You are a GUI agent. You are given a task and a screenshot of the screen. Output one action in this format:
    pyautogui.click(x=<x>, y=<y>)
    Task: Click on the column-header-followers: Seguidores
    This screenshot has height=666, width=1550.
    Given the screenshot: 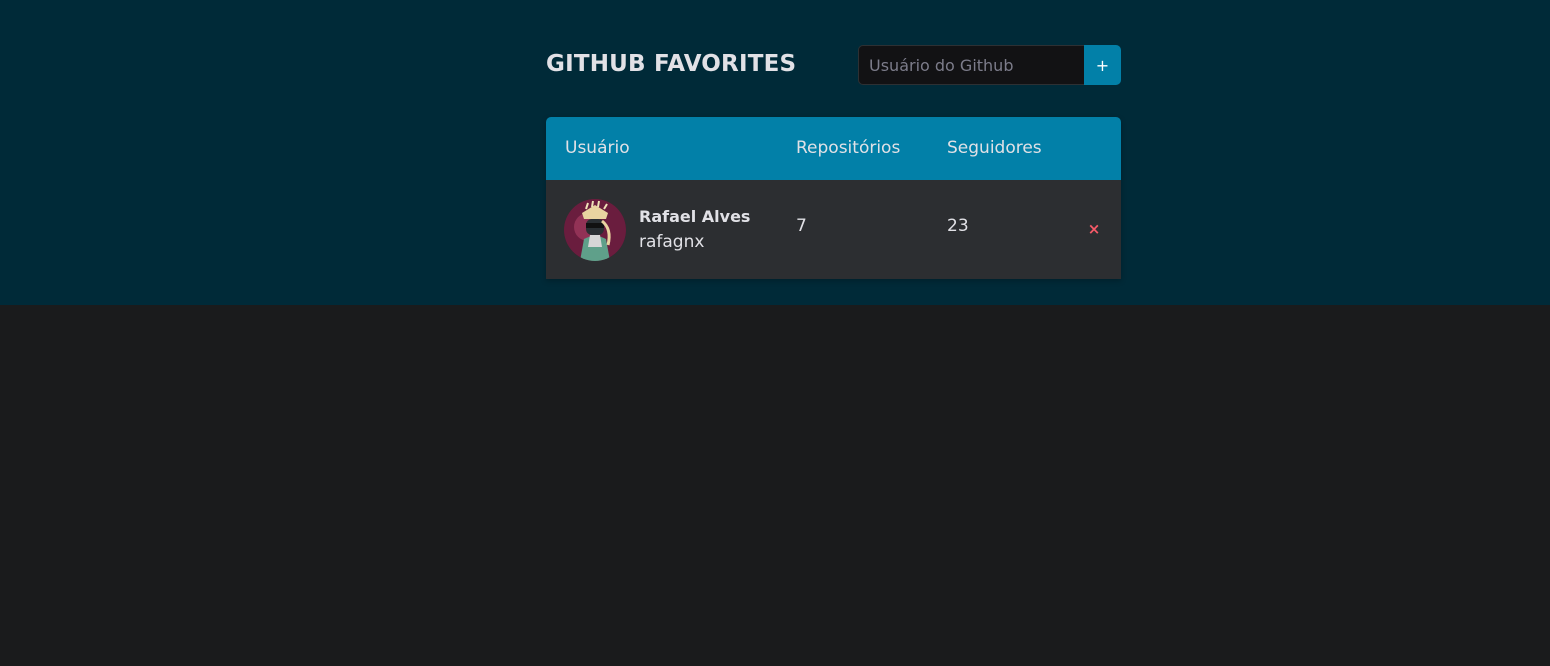 What is the action you would take?
    pyautogui.click(x=994, y=148)
    